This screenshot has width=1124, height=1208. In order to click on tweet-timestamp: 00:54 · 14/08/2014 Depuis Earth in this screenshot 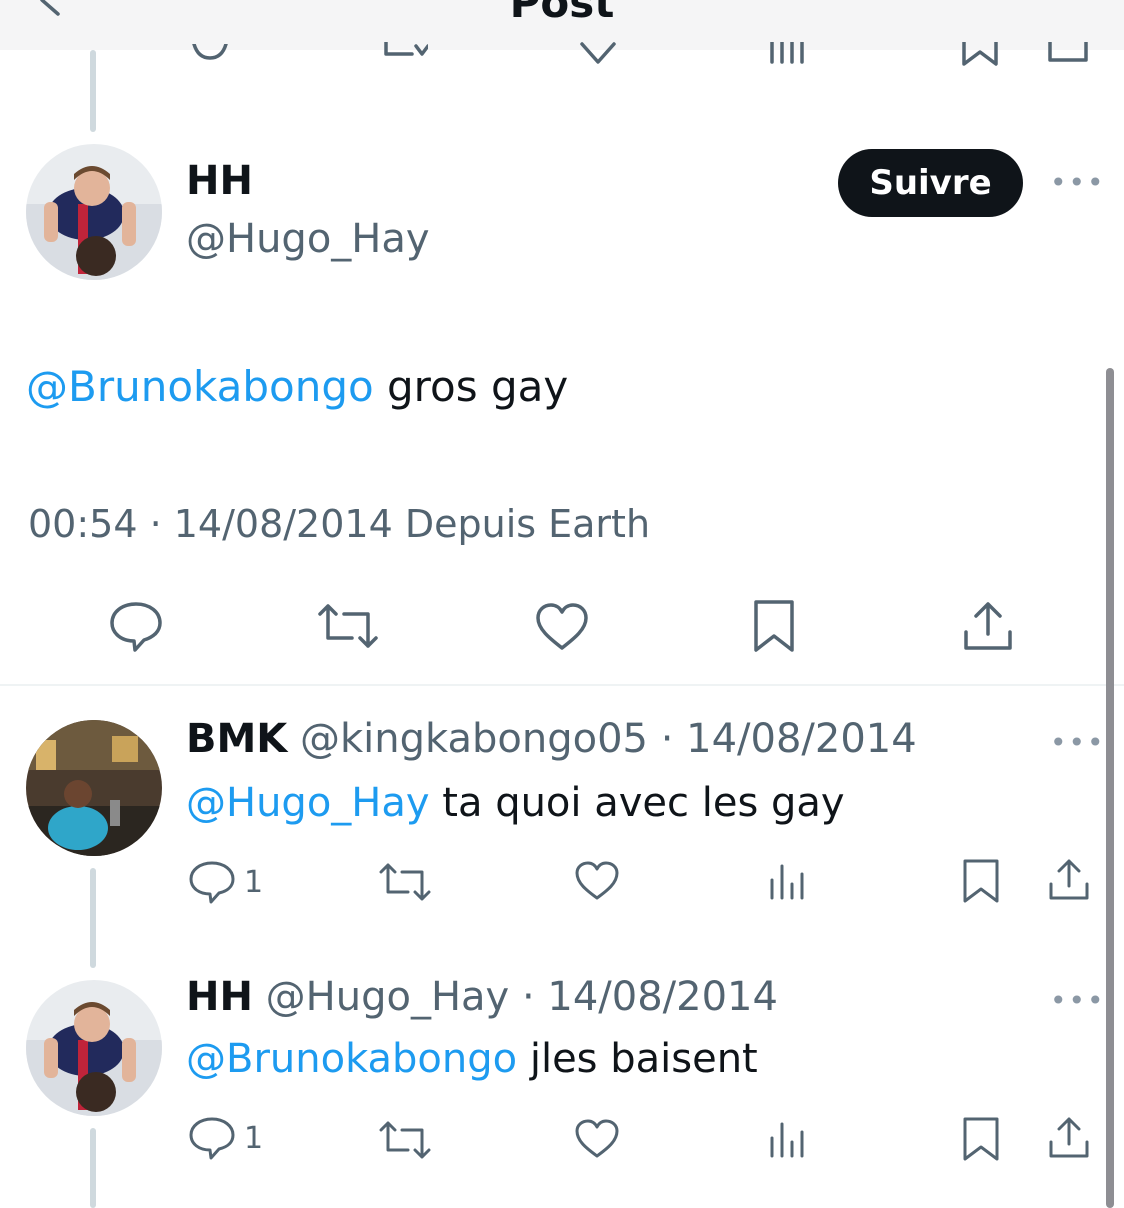, I will do `click(339, 524)`.